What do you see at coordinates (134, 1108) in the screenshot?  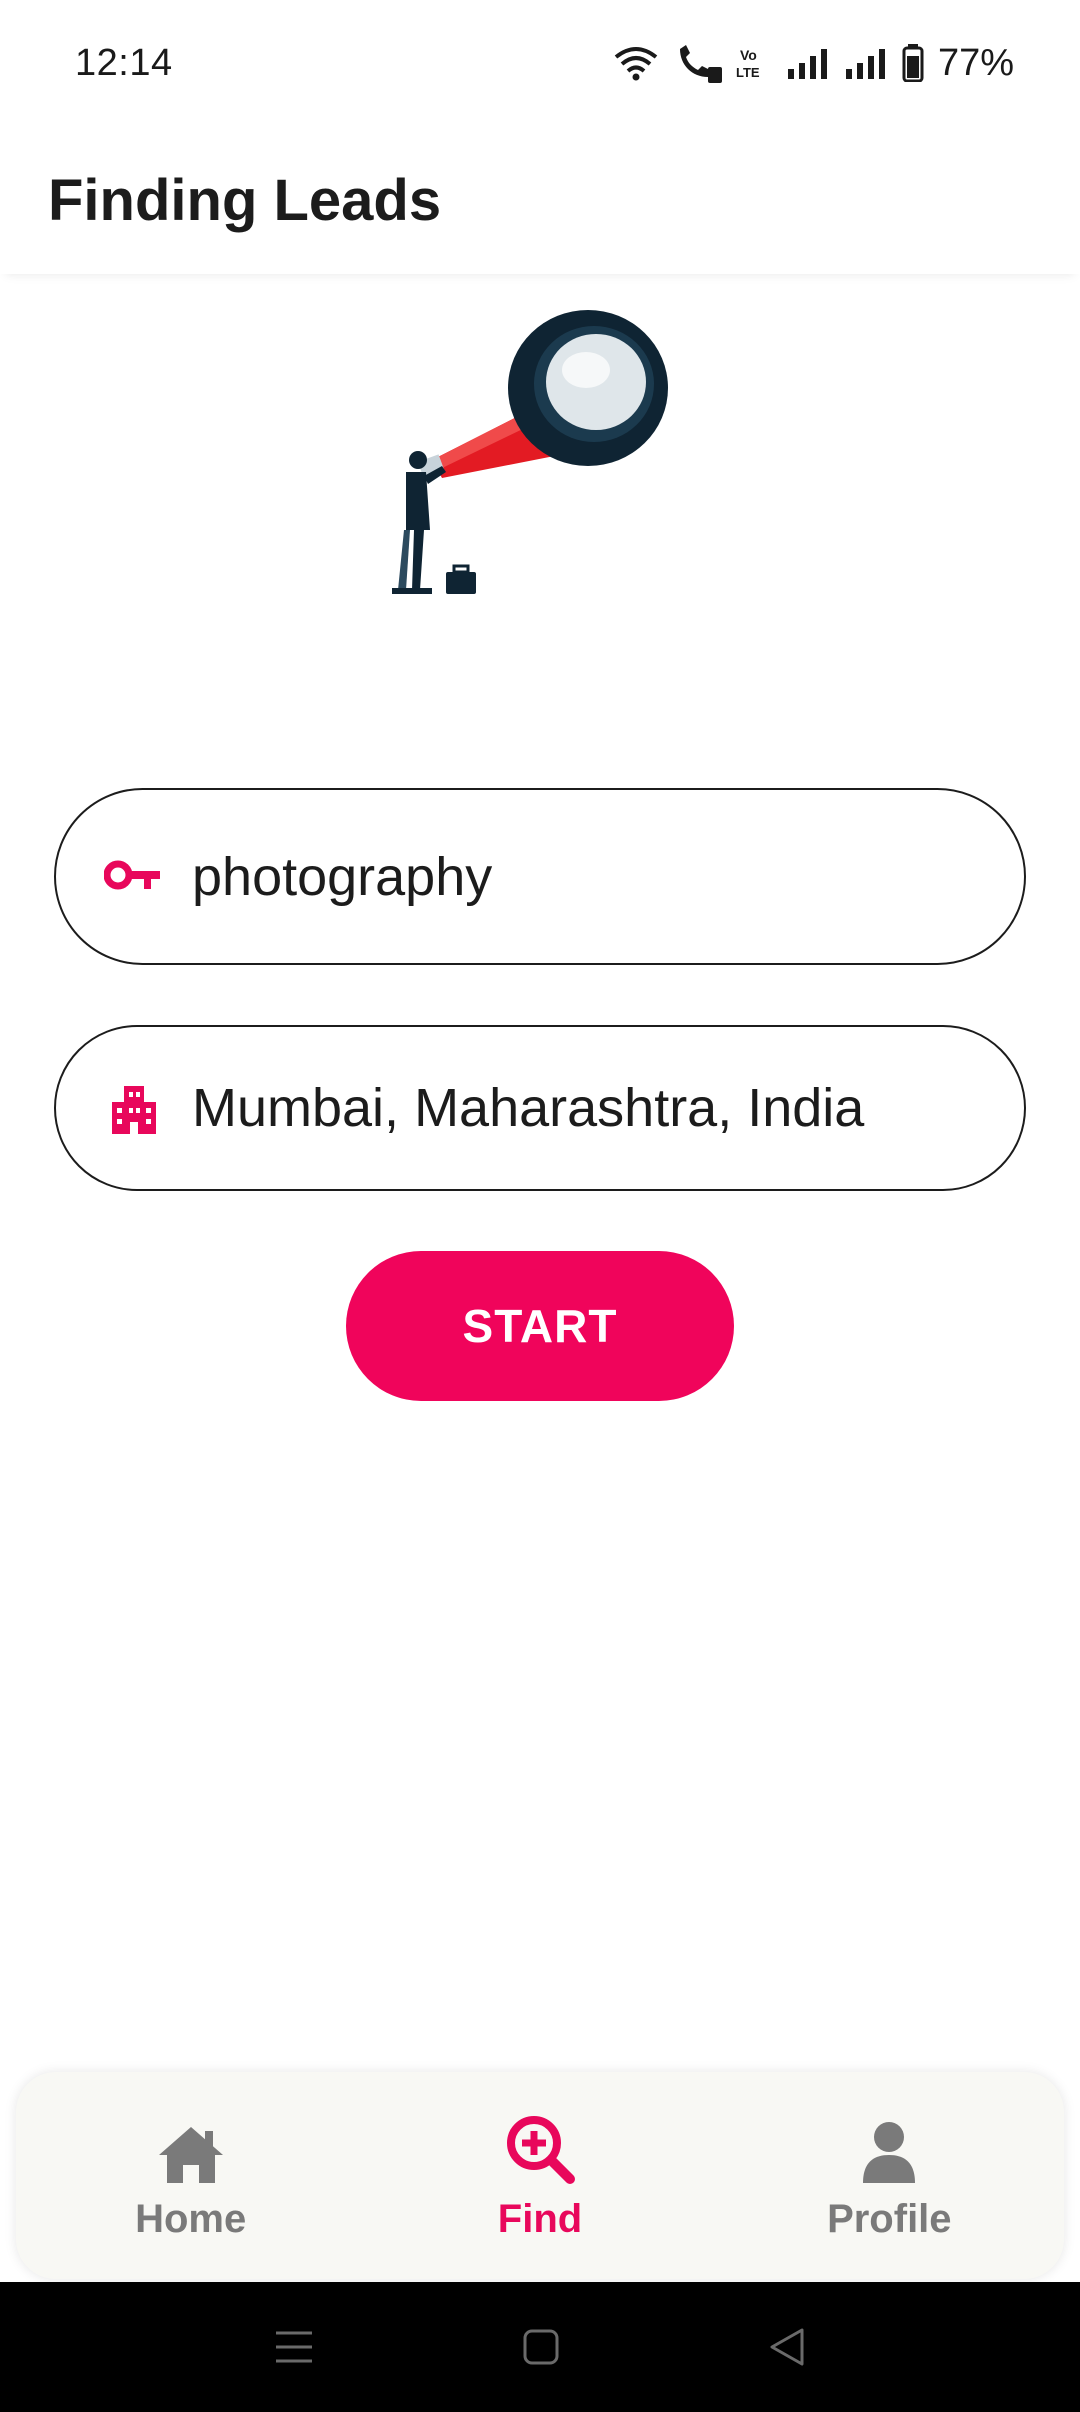 I see `city-icon` at bounding box center [134, 1108].